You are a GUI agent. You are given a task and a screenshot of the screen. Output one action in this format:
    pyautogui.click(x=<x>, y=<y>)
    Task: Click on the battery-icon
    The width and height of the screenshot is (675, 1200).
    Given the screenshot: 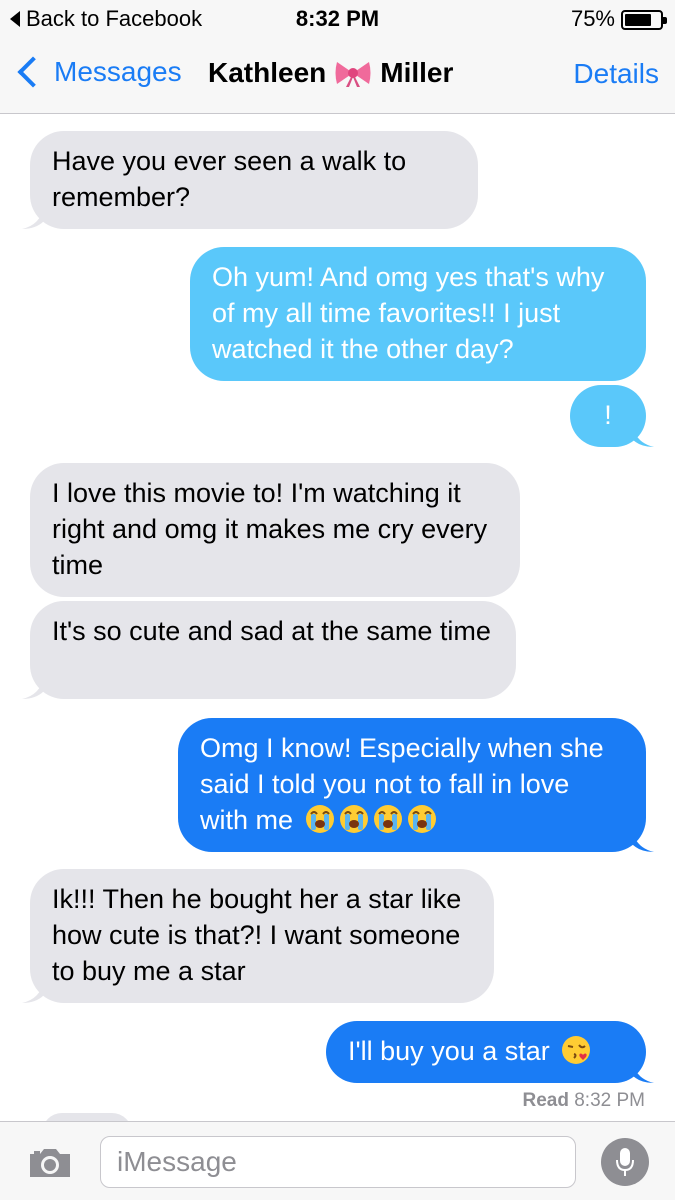 What is the action you would take?
    pyautogui.click(x=644, y=20)
    